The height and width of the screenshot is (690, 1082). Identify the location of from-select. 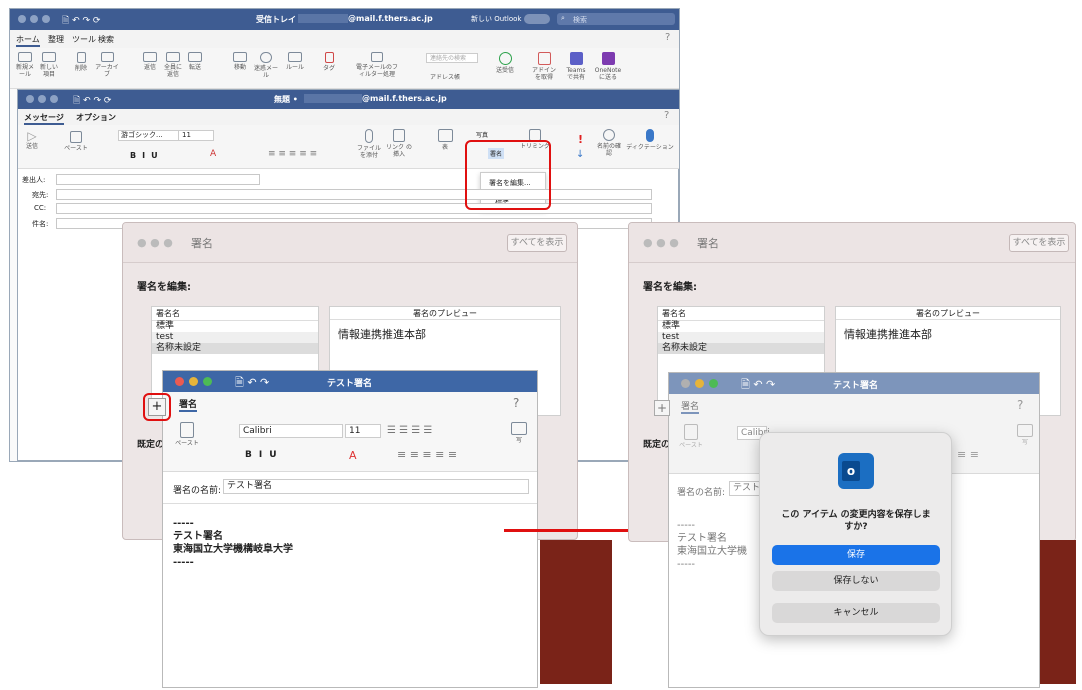
(158, 179).